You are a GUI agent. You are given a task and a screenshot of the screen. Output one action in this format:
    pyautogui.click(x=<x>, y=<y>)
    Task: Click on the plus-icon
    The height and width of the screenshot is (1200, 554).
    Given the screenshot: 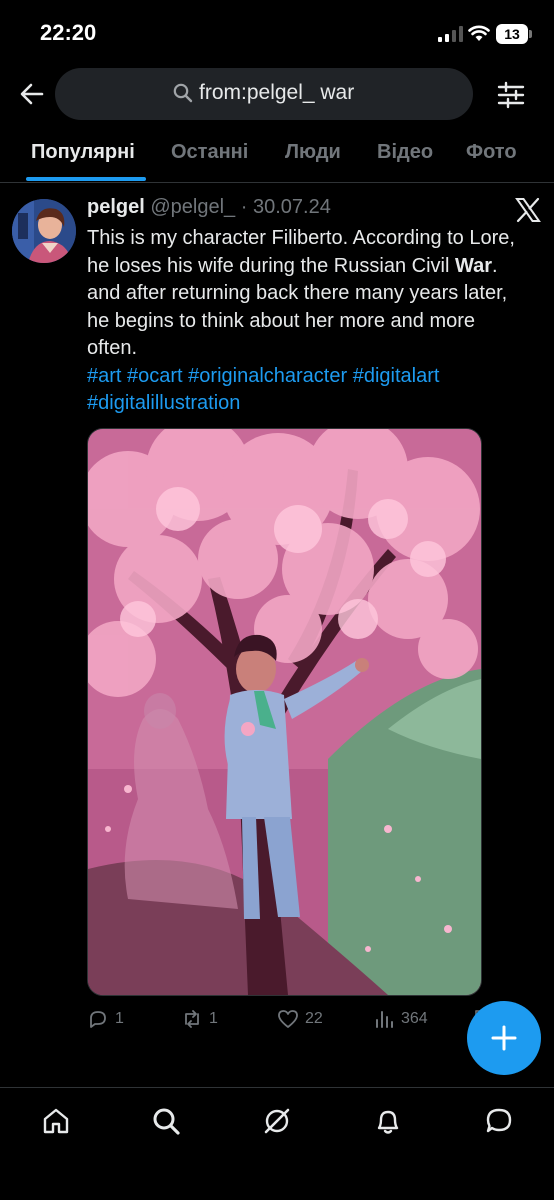 What is the action you would take?
    pyautogui.click(x=504, y=1038)
    